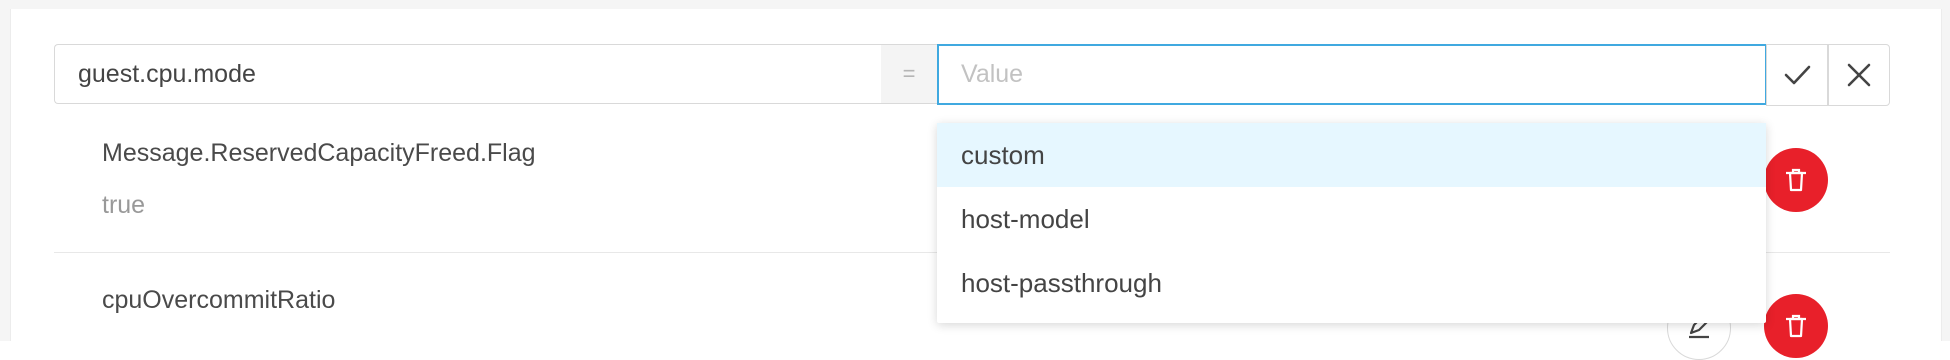 Image resolution: width=1950 pixels, height=360 pixels. What do you see at coordinates (319, 153) in the screenshot?
I see `item-key-label: Message.ReservedCapacityFreed.Flag` at bounding box center [319, 153].